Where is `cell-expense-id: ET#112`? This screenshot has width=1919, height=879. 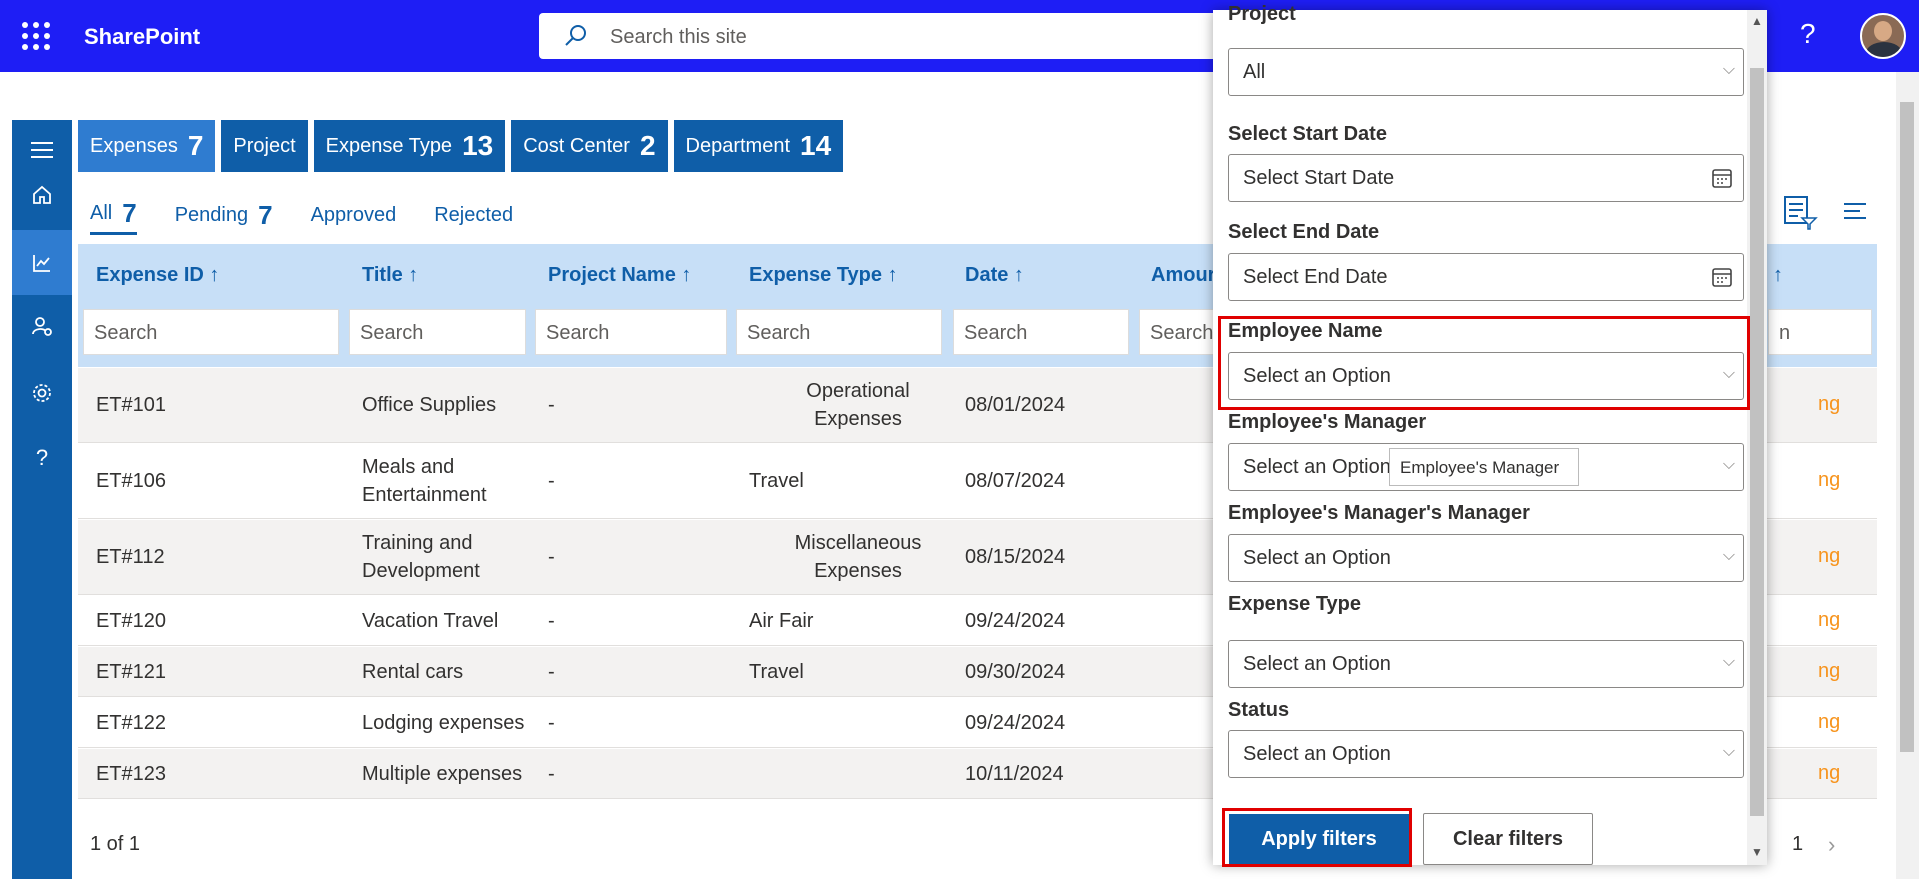 cell-expense-id: ET#112 is located at coordinates (130, 557).